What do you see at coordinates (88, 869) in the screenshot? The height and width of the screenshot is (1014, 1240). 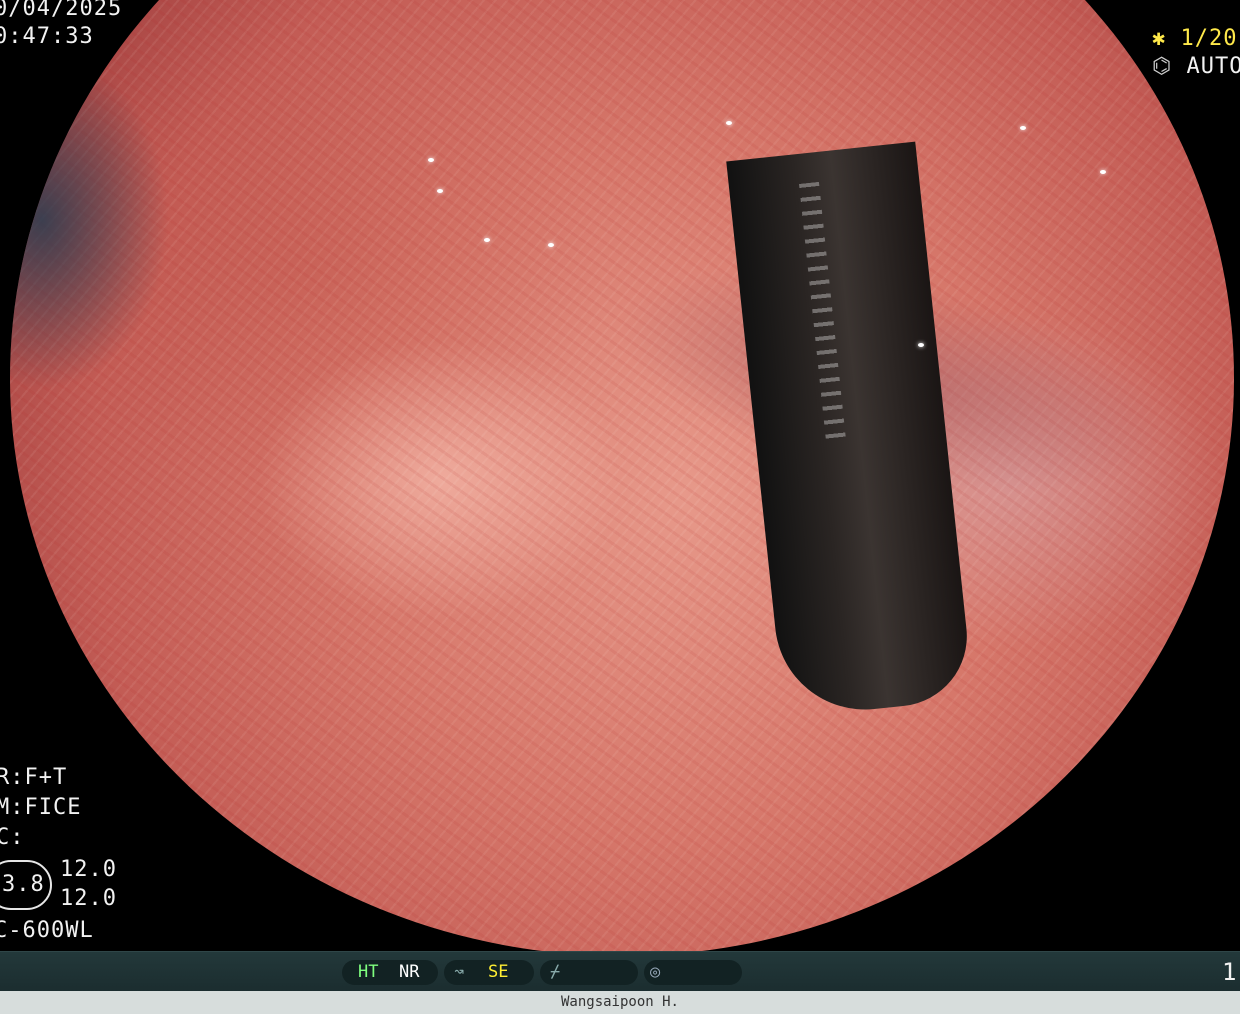 I see `value-top: 12.0` at bounding box center [88, 869].